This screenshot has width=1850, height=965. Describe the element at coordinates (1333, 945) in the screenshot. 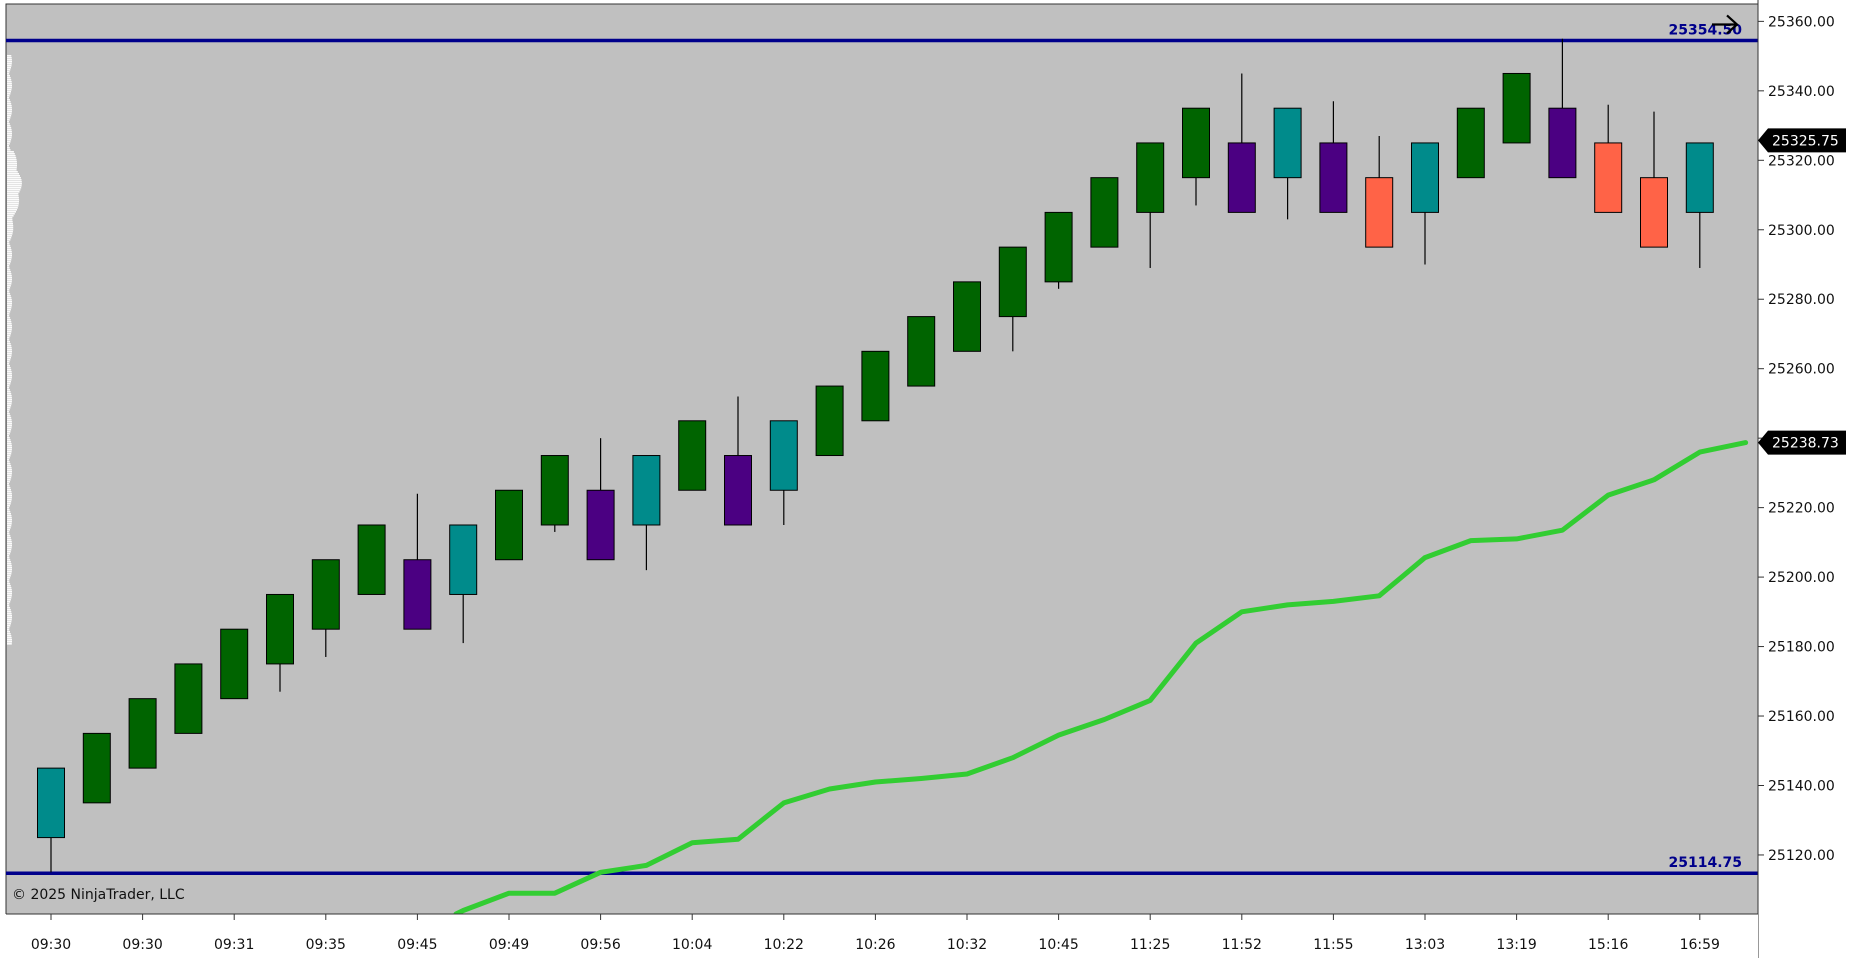

I see `time-tick-label: 11:55` at that location.